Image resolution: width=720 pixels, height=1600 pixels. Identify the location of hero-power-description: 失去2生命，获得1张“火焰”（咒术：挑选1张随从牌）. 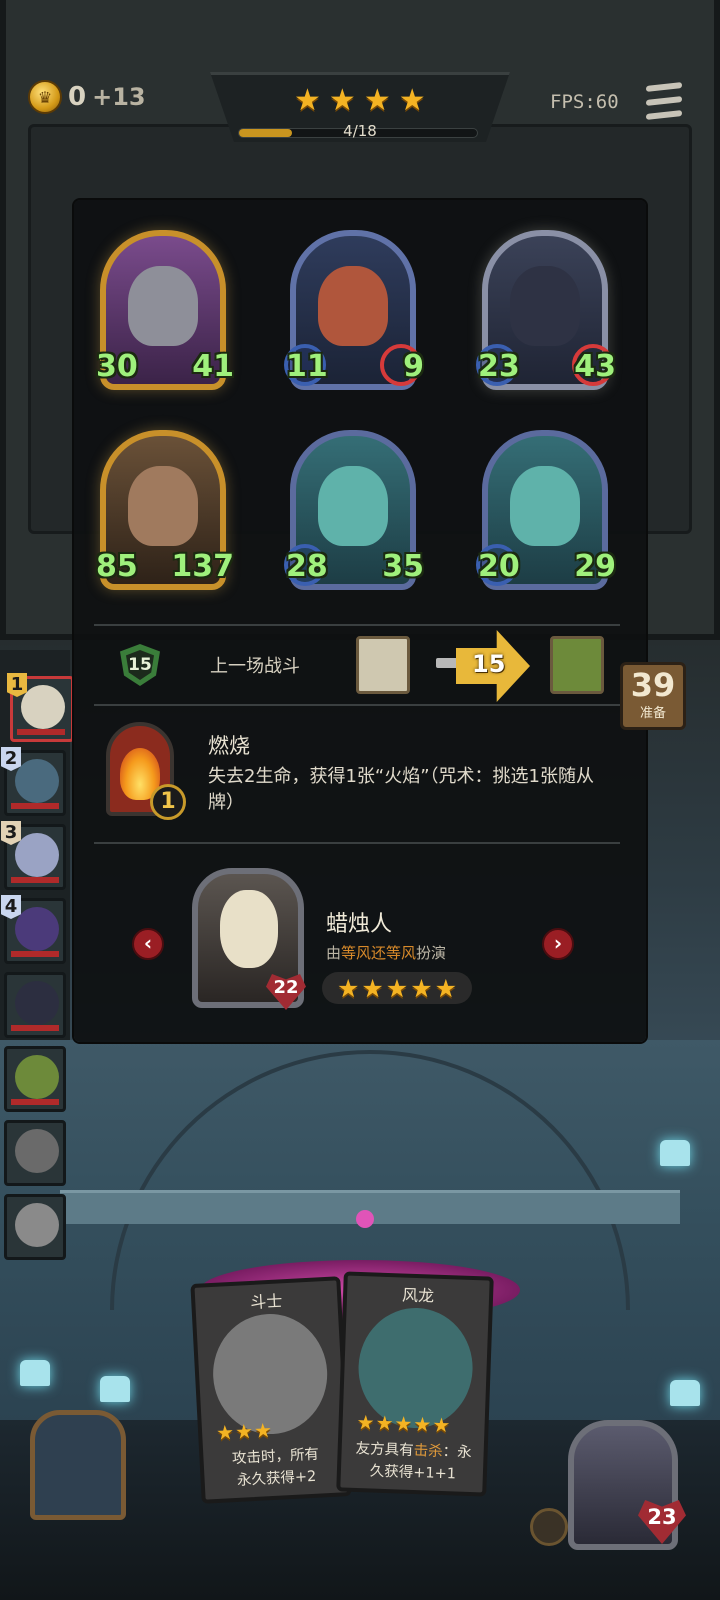
(401, 789).